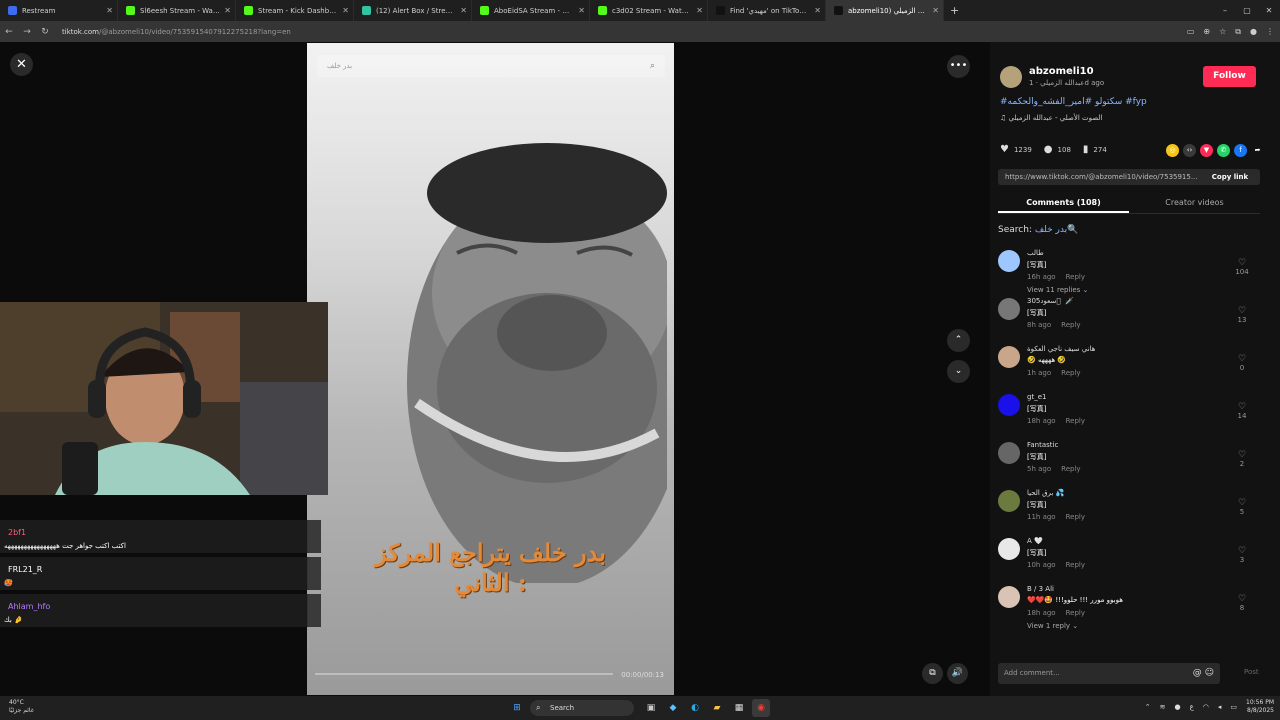 The image size is (1280, 720). What do you see at coordinates (1206, 31) in the screenshot?
I see `zoom-icon: ⊕` at bounding box center [1206, 31].